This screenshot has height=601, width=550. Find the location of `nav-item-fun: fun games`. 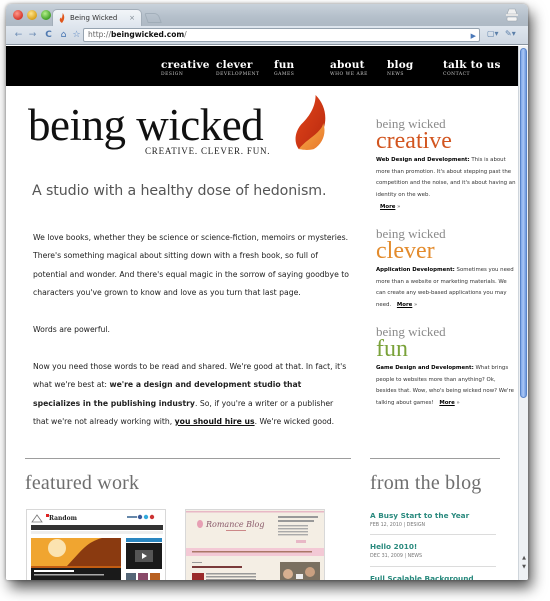

nav-item-fun: fun games is located at coordinates (284, 69).